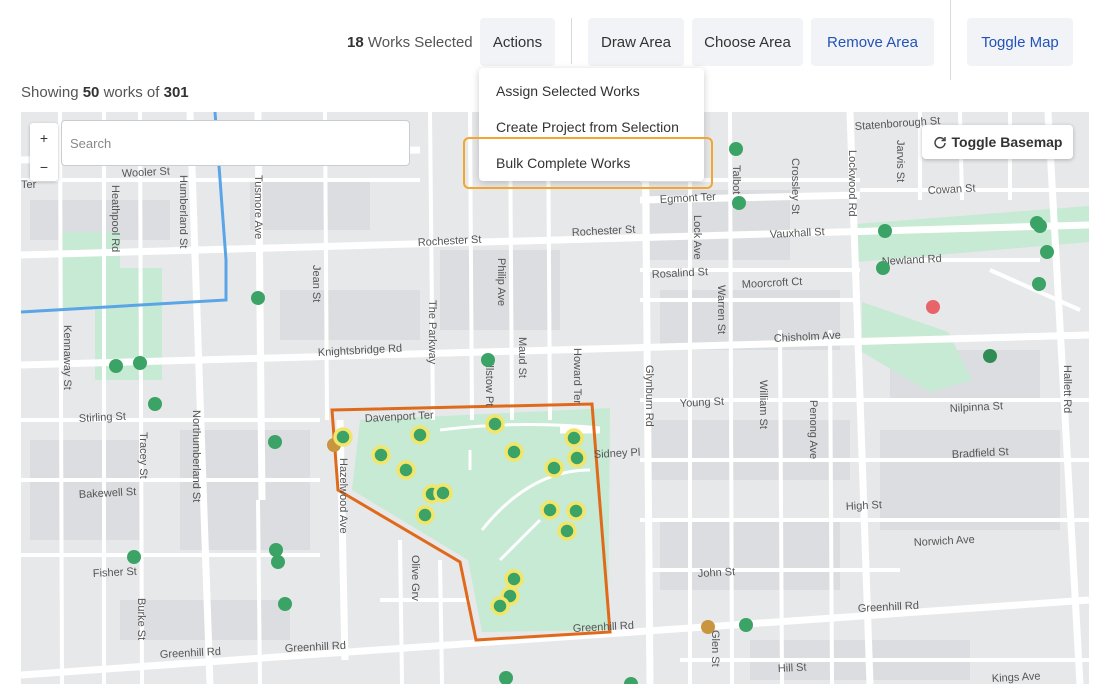  Describe the element at coordinates (1067, 389) in the screenshot. I see `street-label: Hallett Rd` at that location.